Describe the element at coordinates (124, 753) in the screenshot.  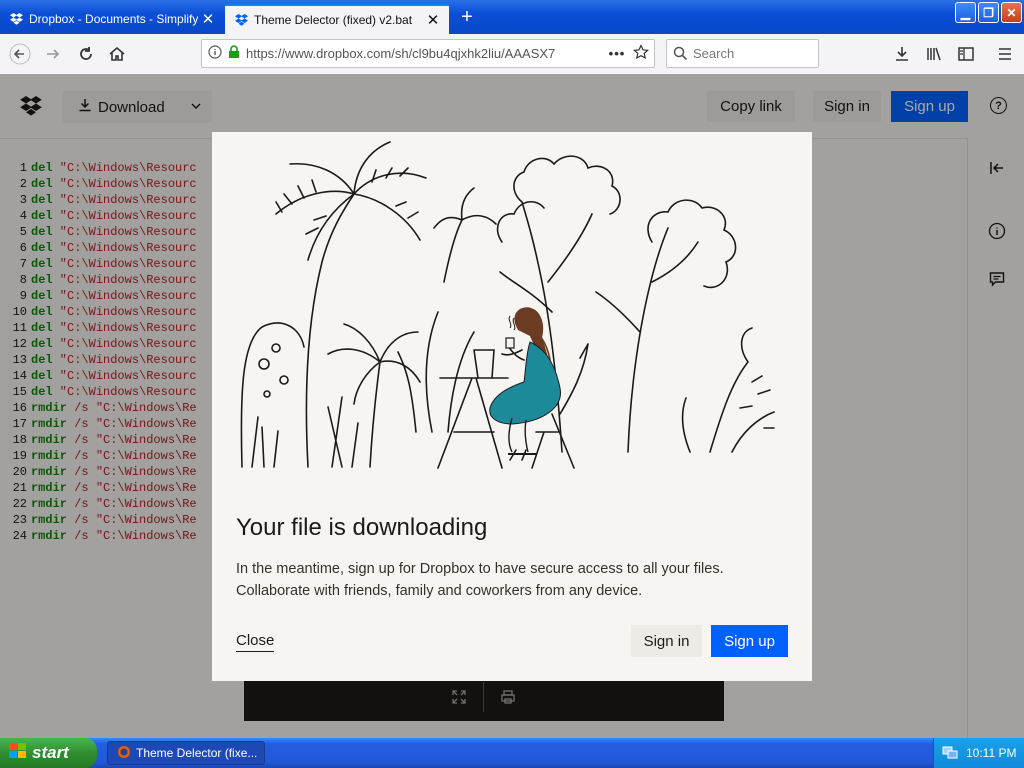
I see `firefox-icon` at that location.